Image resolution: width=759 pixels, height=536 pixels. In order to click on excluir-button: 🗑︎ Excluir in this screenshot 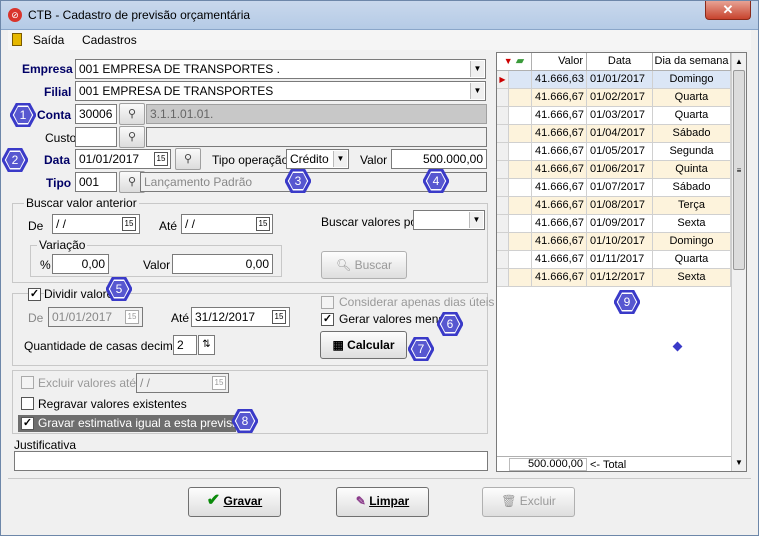, I will do `click(528, 502)`.